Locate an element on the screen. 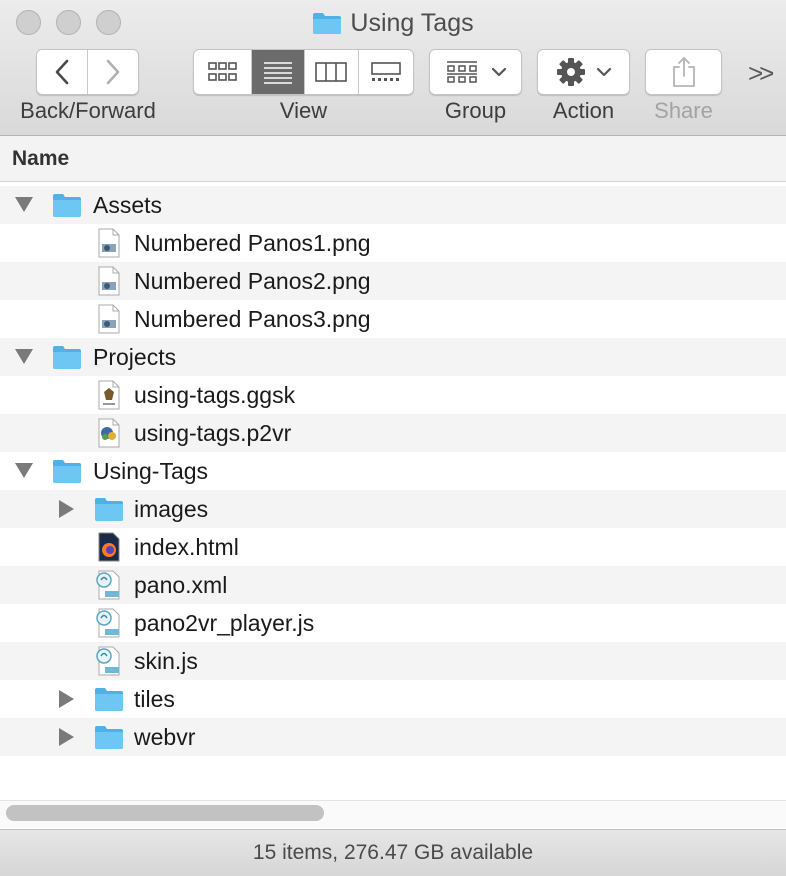 This screenshot has width=786, height=876. list-item-file: pano2vr_player.js is located at coordinates (393, 623).